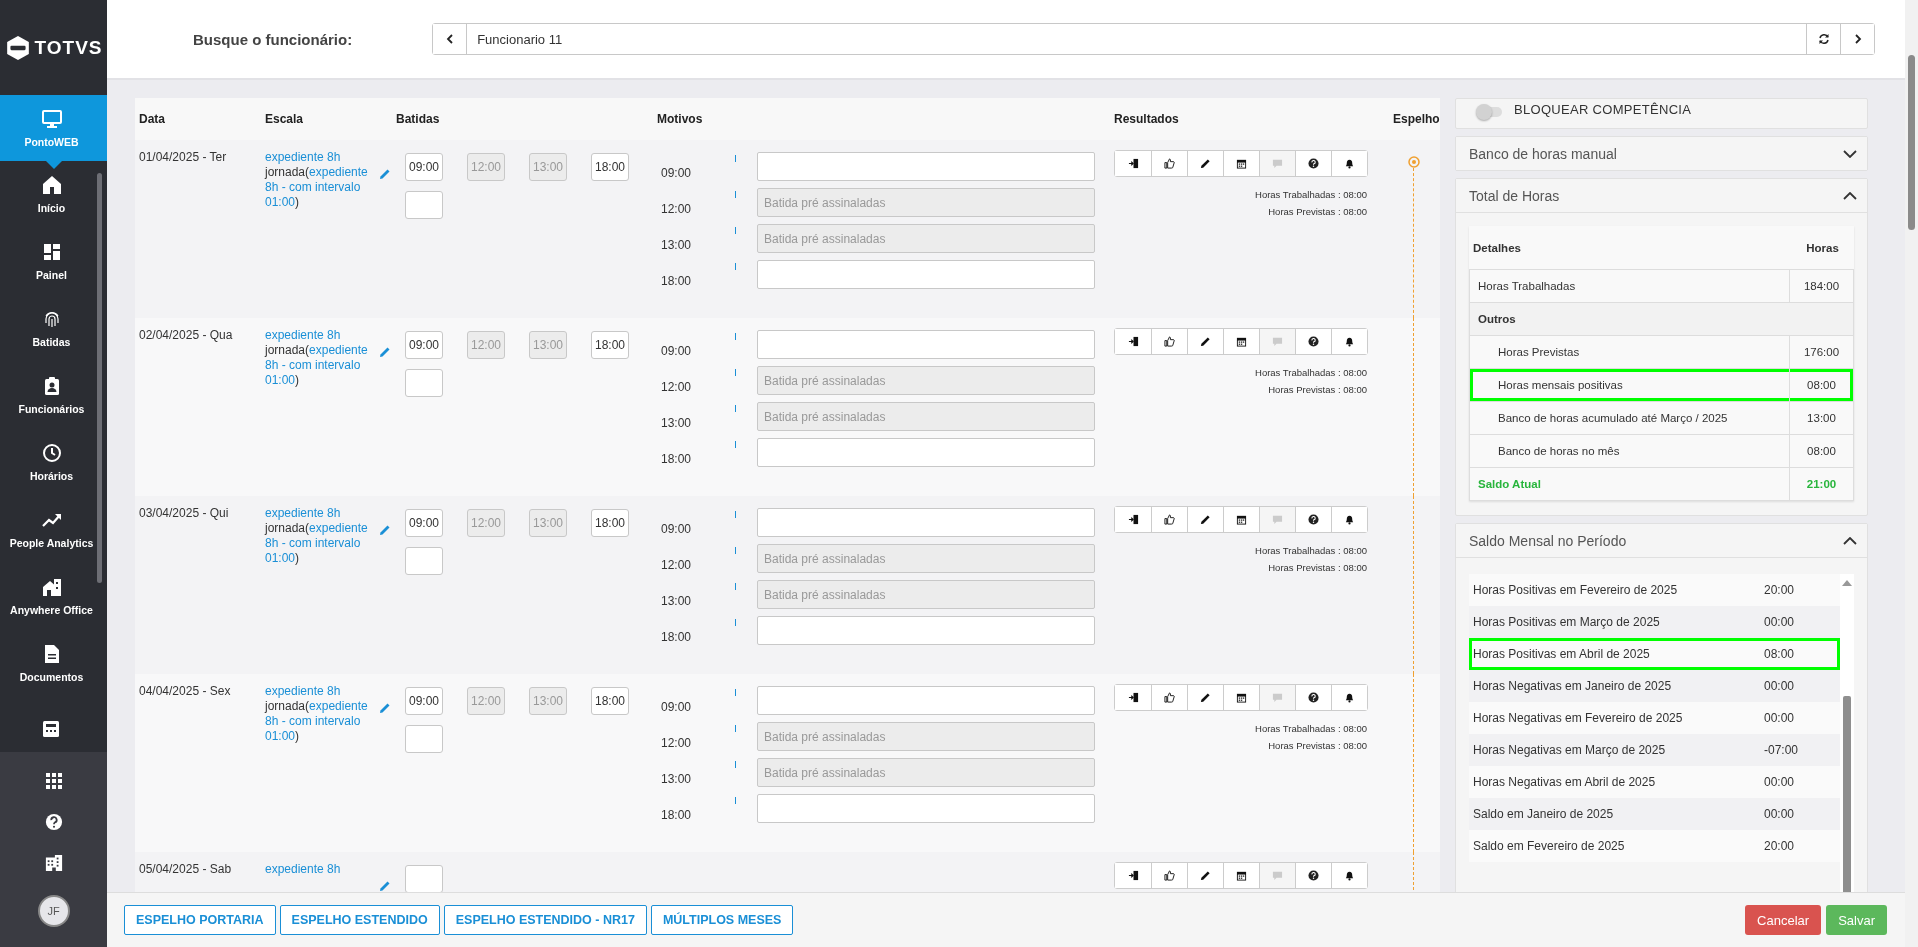 Image resolution: width=1918 pixels, height=947 pixels. I want to click on report-button: MÚLTIPLOS MESES, so click(722, 920).